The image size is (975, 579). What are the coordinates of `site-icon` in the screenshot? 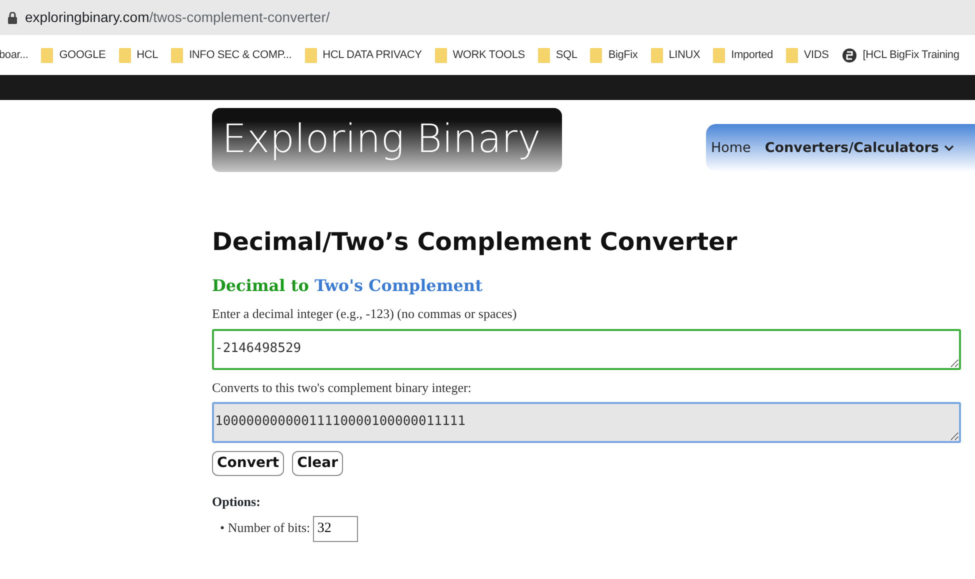 It's located at (849, 55).